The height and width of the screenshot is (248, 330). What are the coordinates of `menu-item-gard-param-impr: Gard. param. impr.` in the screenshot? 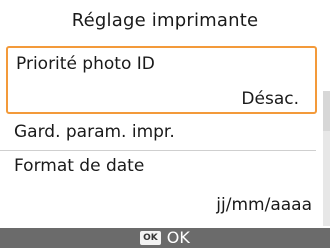 It's located at (158, 132).